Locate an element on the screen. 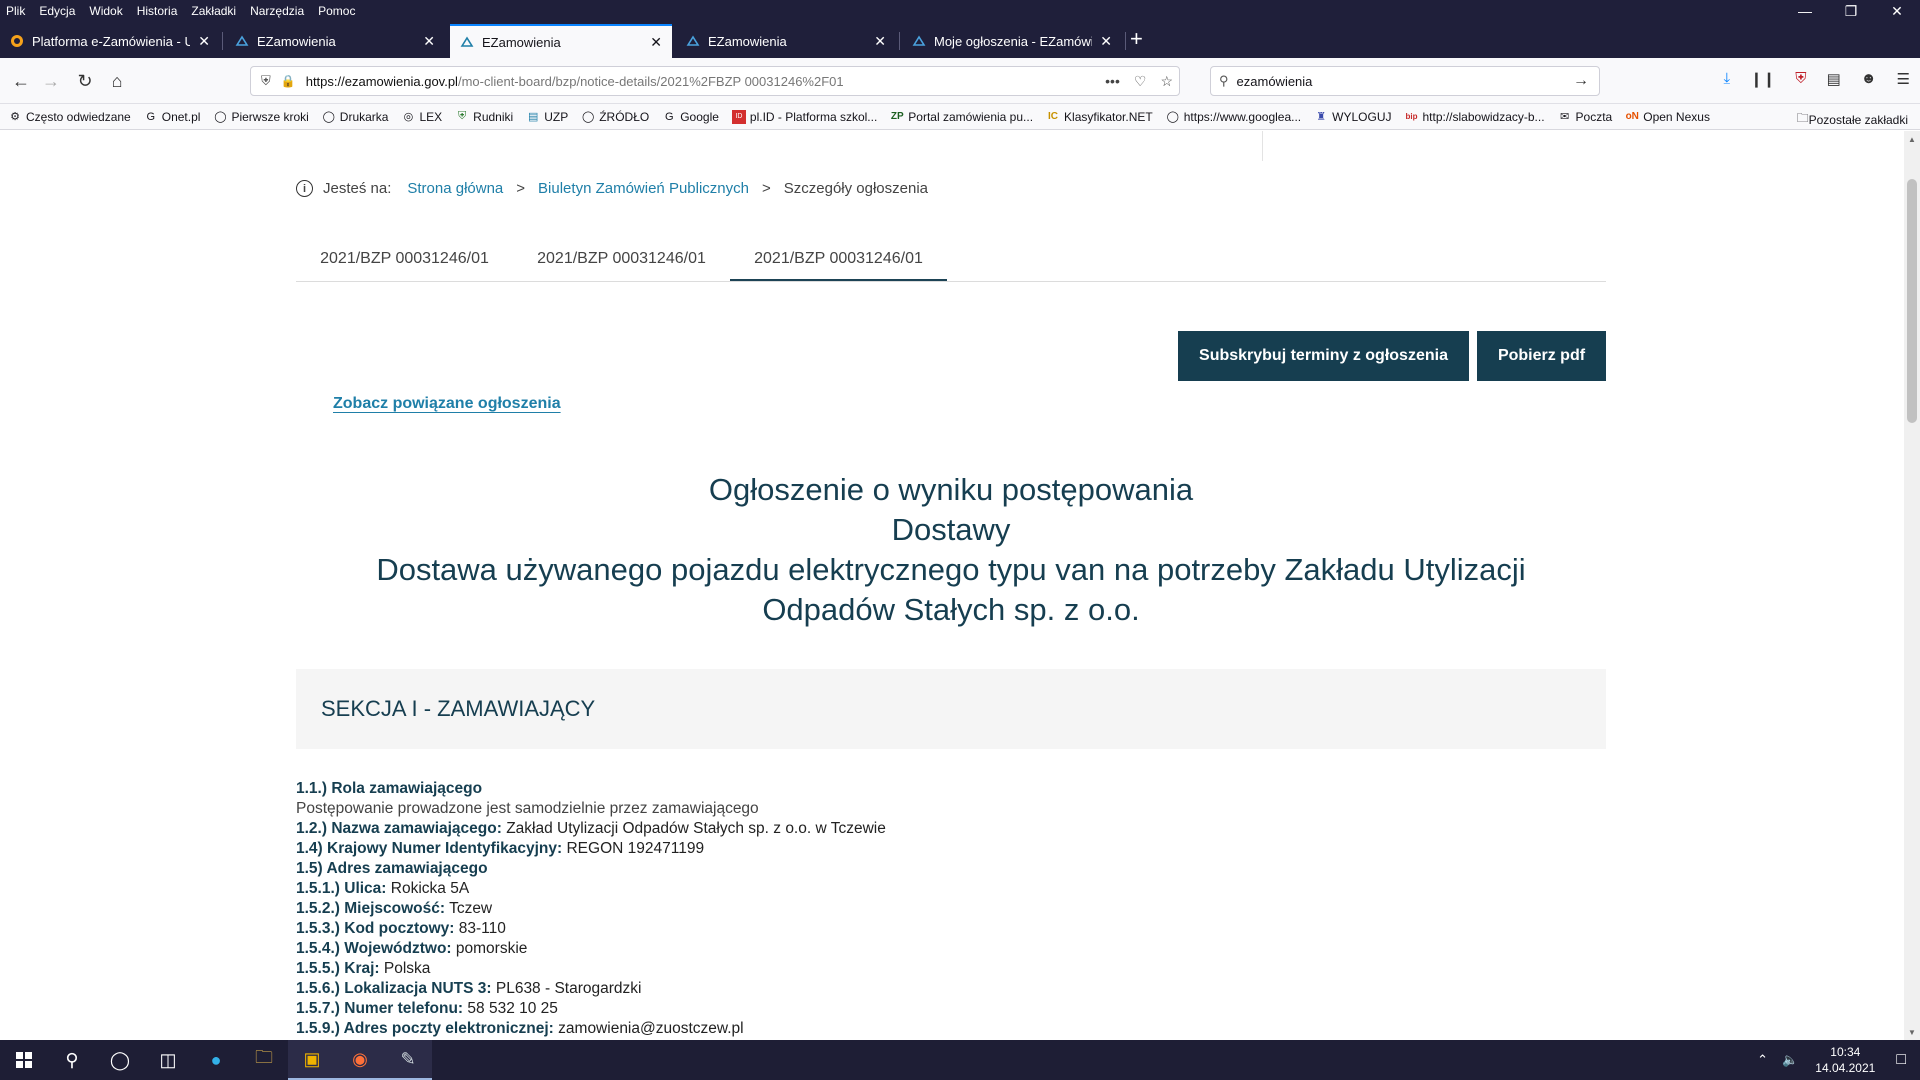  back-arrow-icon: ← is located at coordinates (21, 81).